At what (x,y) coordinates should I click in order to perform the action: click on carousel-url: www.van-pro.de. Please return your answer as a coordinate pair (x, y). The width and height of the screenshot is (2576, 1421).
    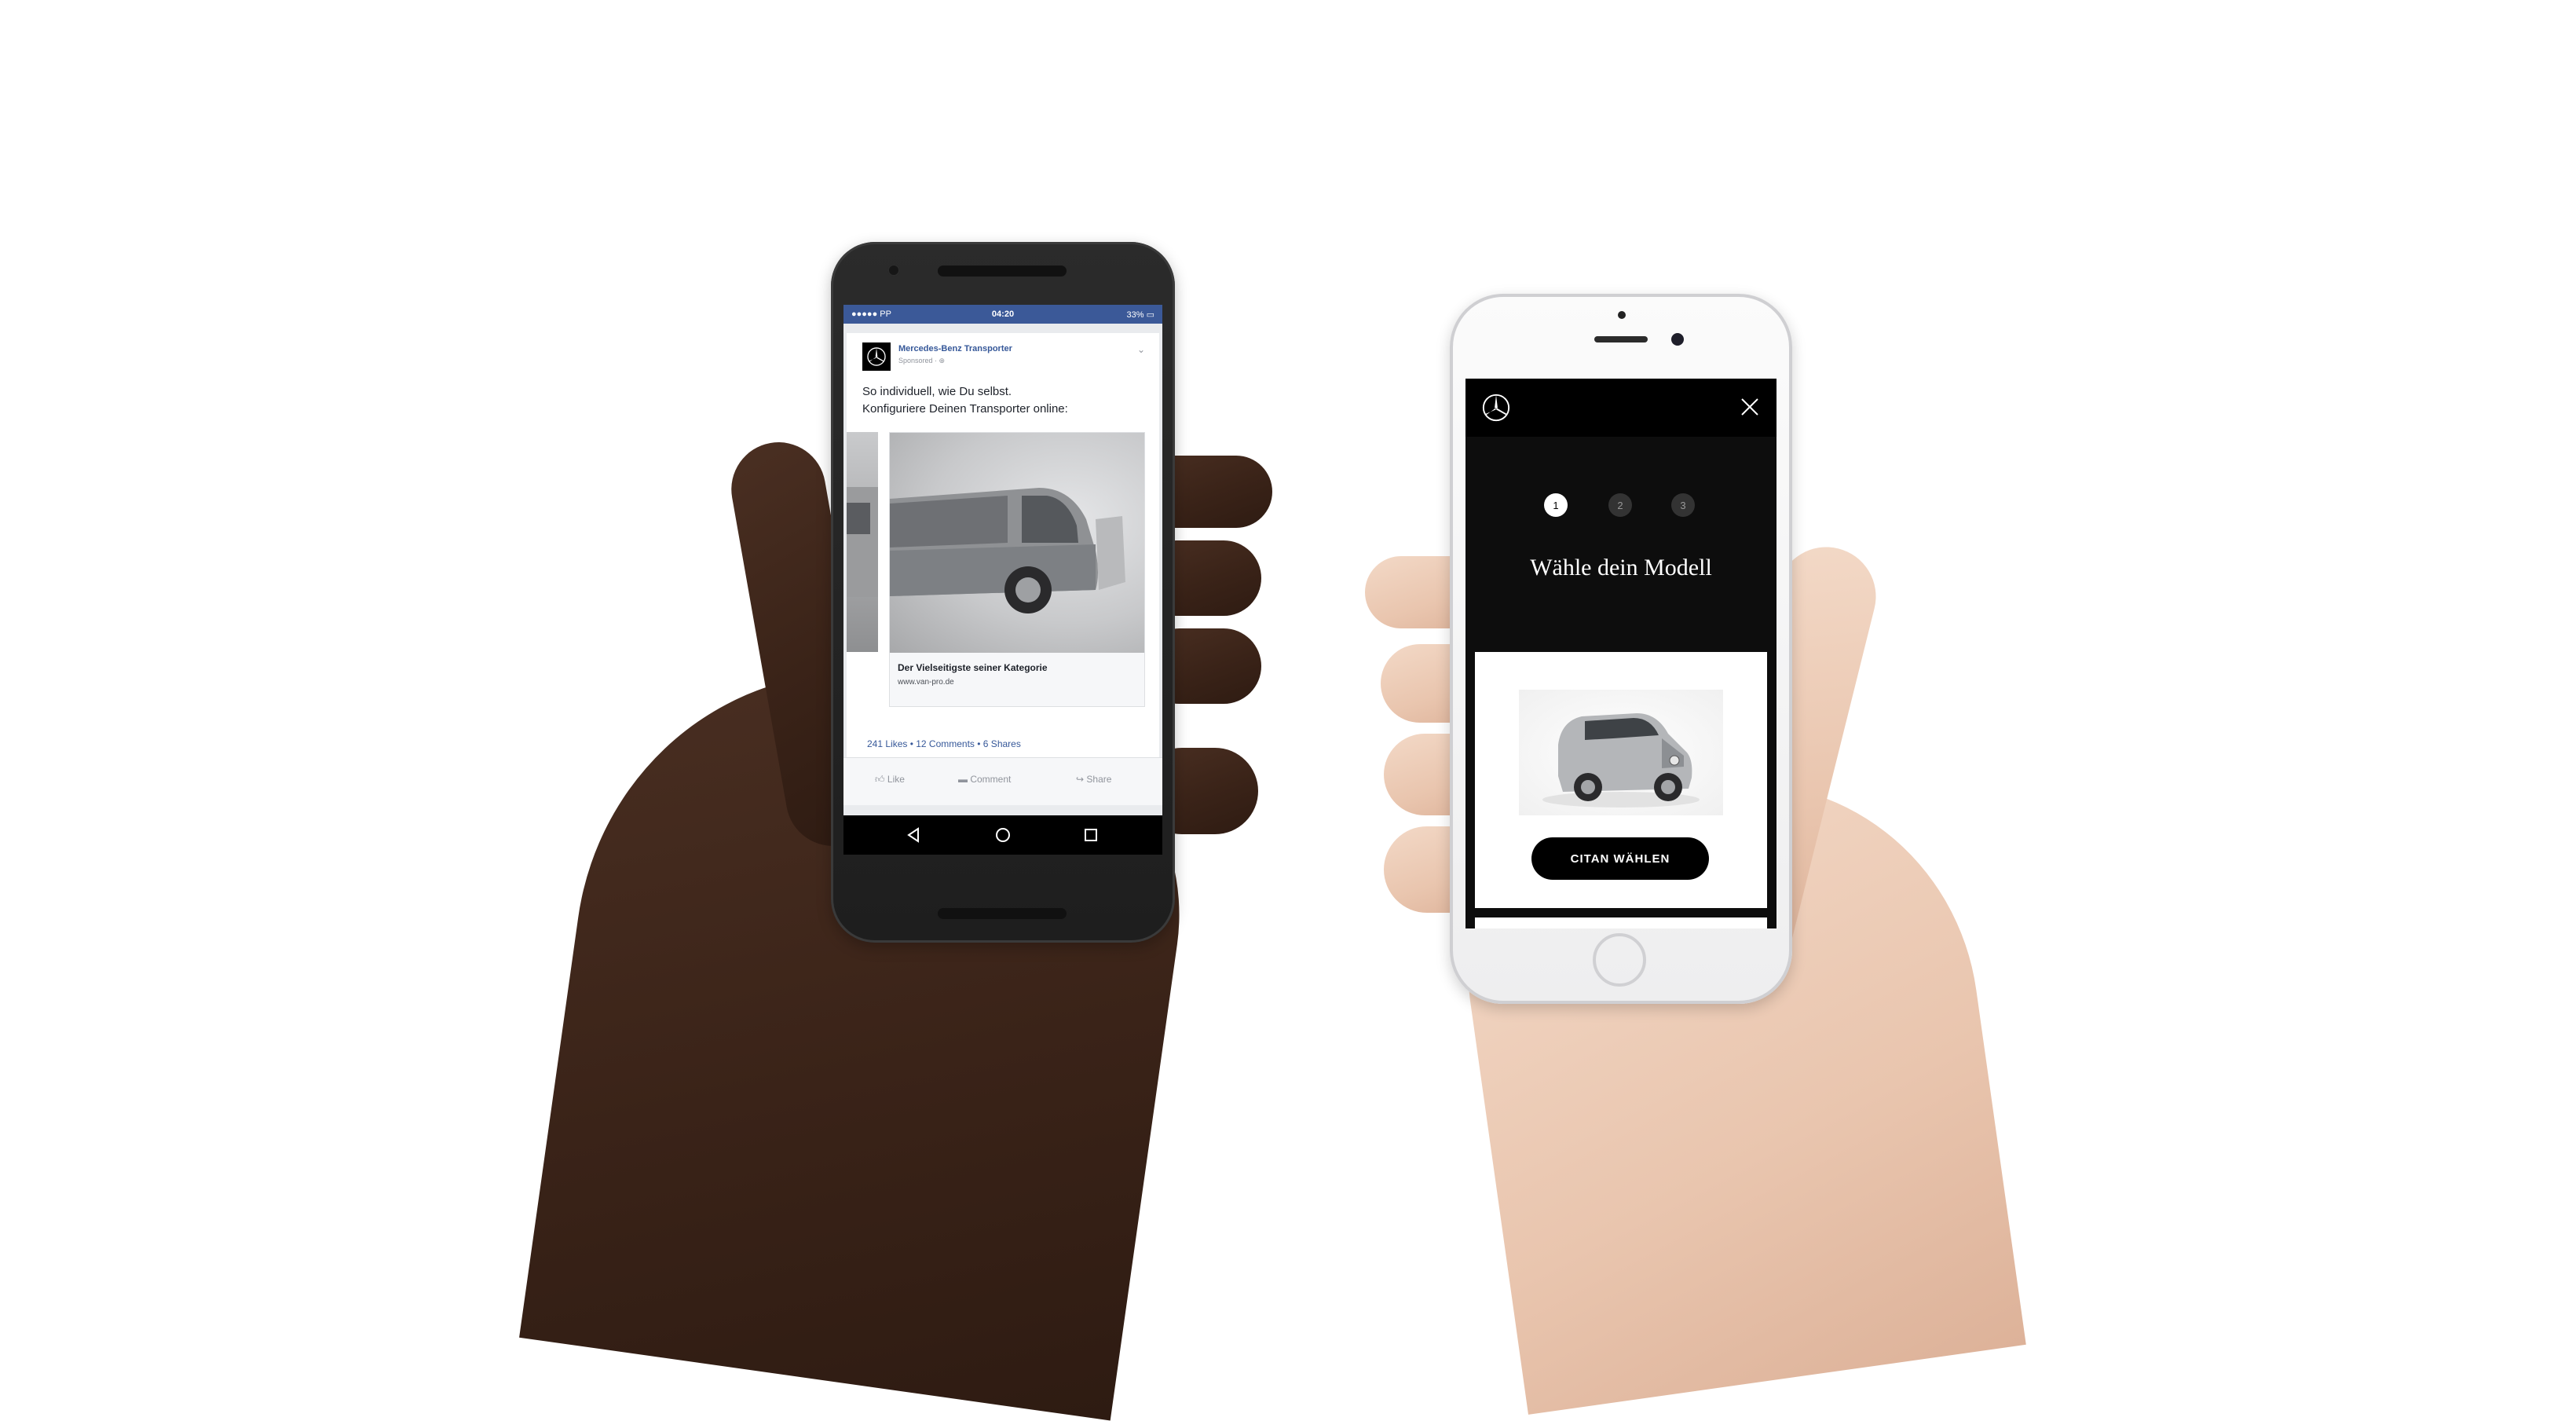
    Looking at the image, I should click on (926, 682).